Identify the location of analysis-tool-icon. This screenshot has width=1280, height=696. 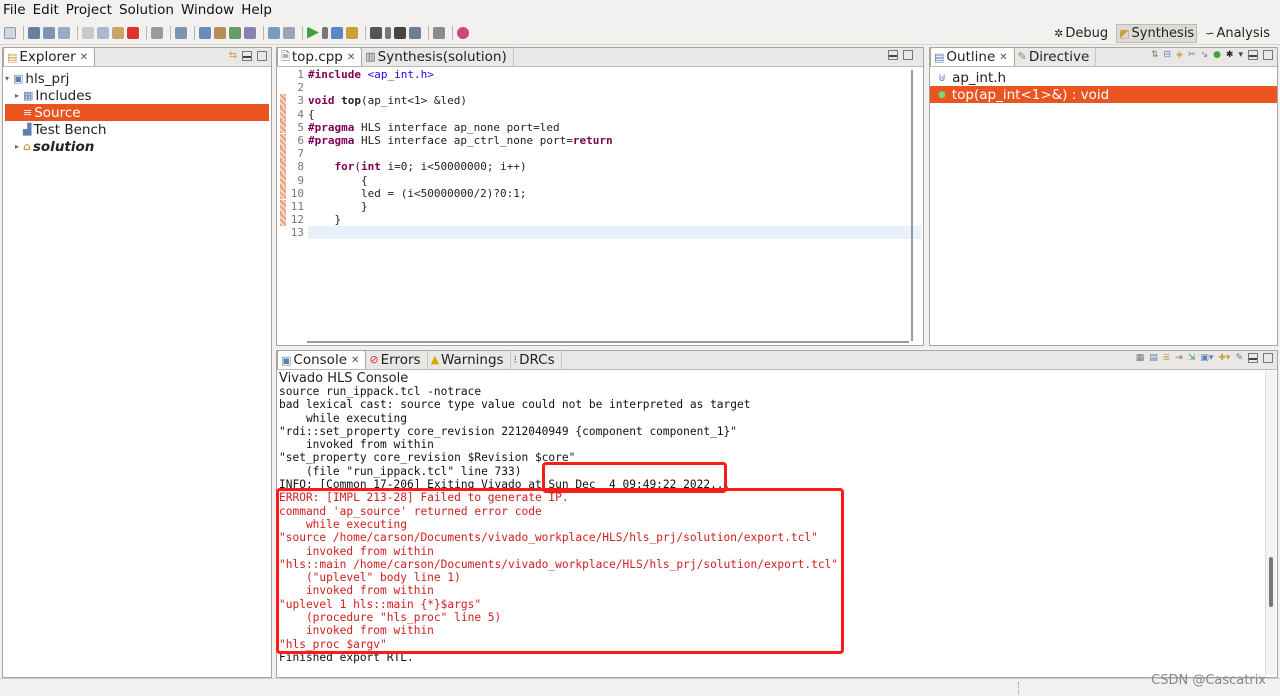
(439, 32).